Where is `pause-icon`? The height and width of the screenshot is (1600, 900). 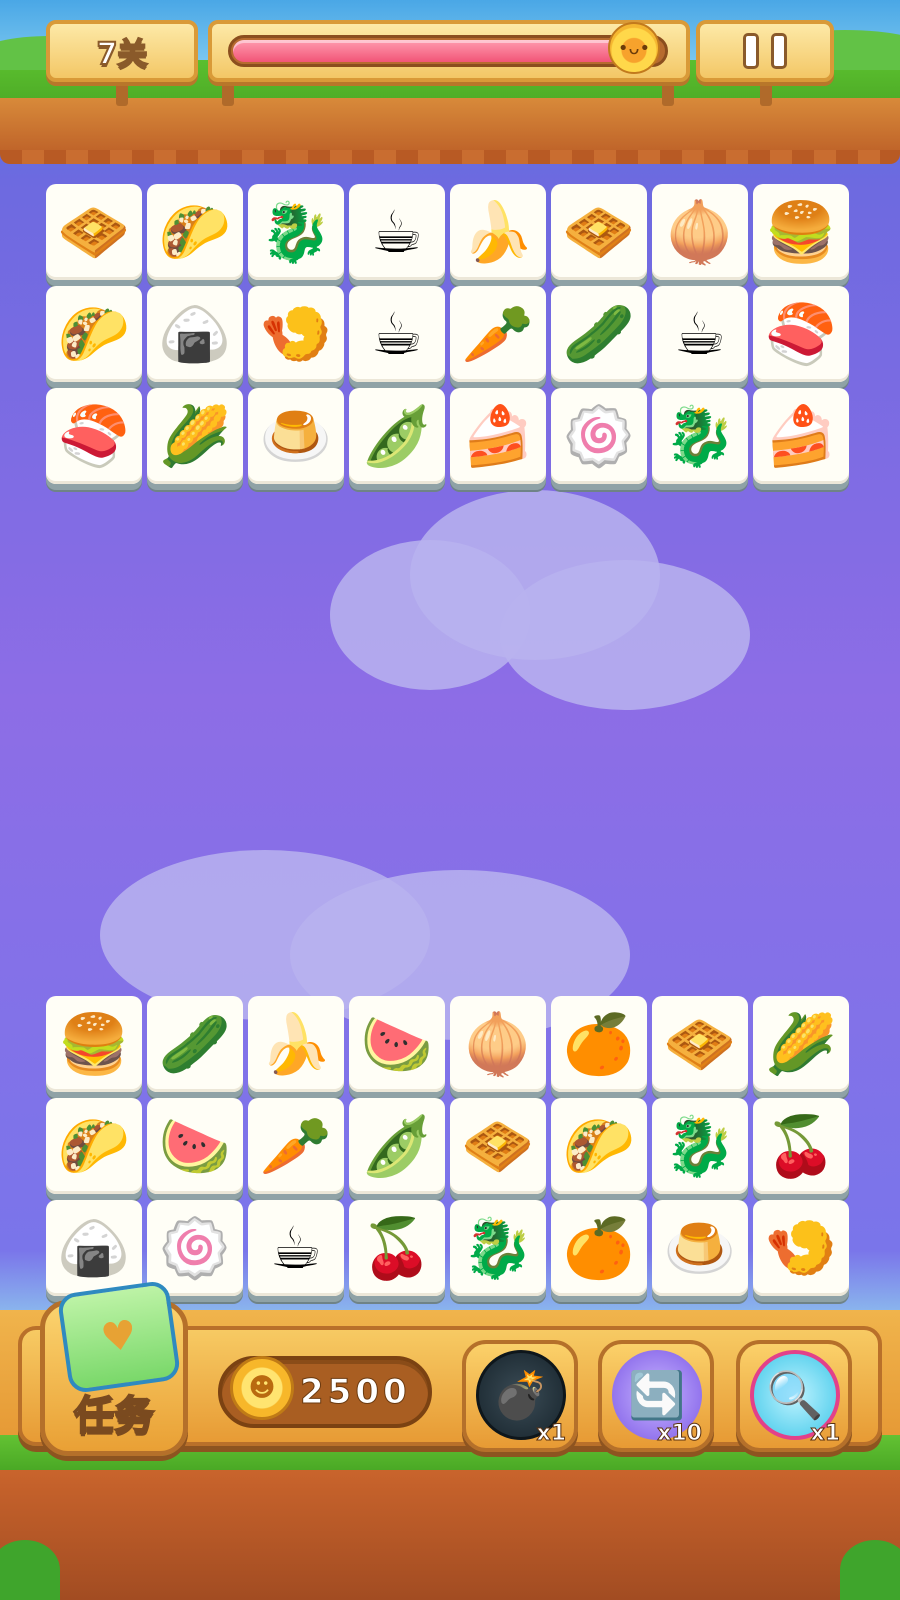
pause-icon is located at coordinates (751, 51).